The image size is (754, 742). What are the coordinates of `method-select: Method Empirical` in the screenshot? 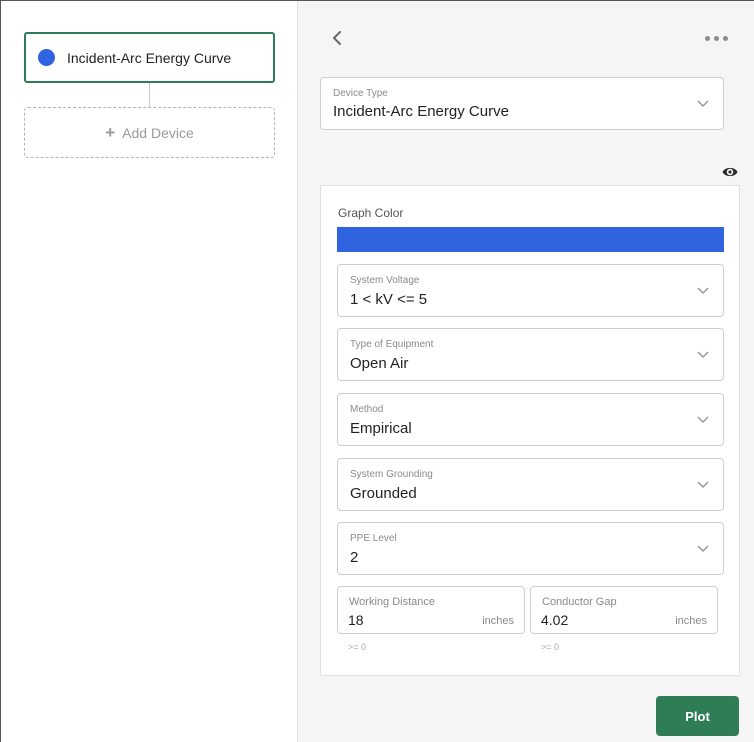 It's located at (530, 419).